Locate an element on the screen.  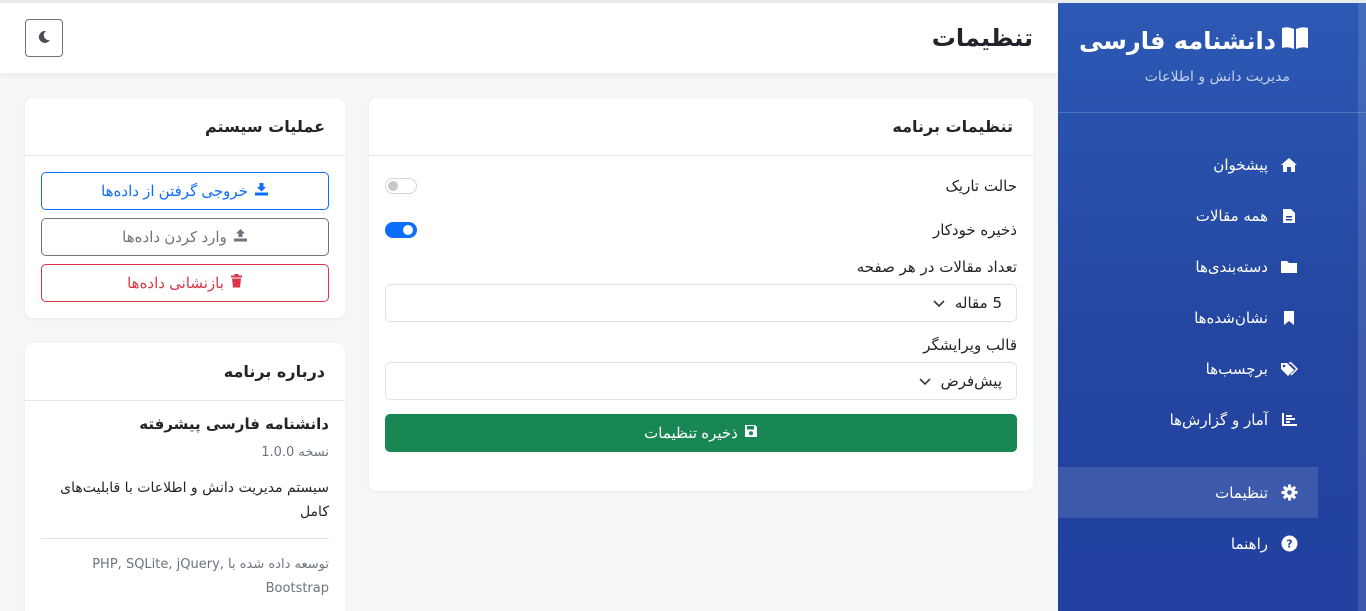
import-data-label: وارد کردن داده‌ها is located at coordinates (174, 237).